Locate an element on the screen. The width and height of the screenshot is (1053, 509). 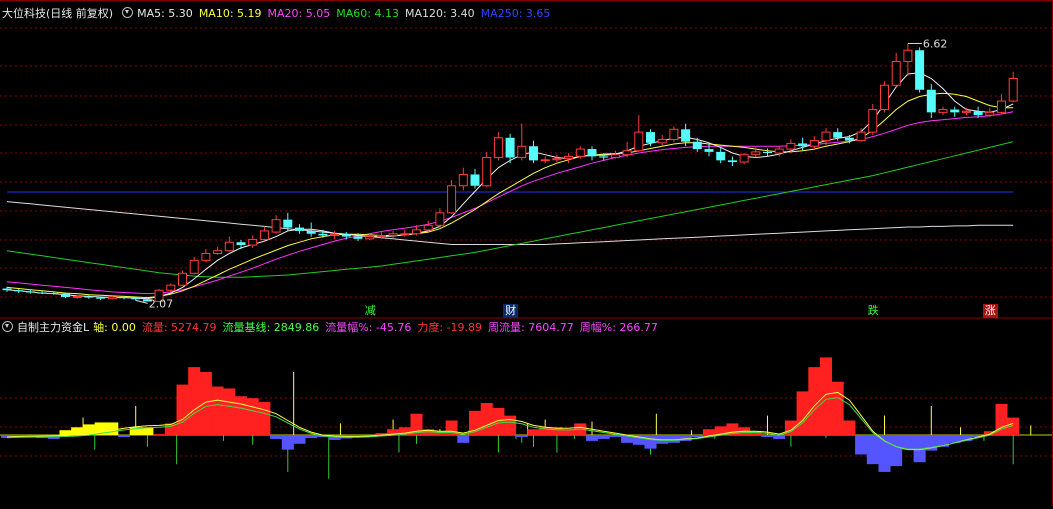
indicator-legend-item: 流量基线: 2849.86 is located at coordinates (271, 327).